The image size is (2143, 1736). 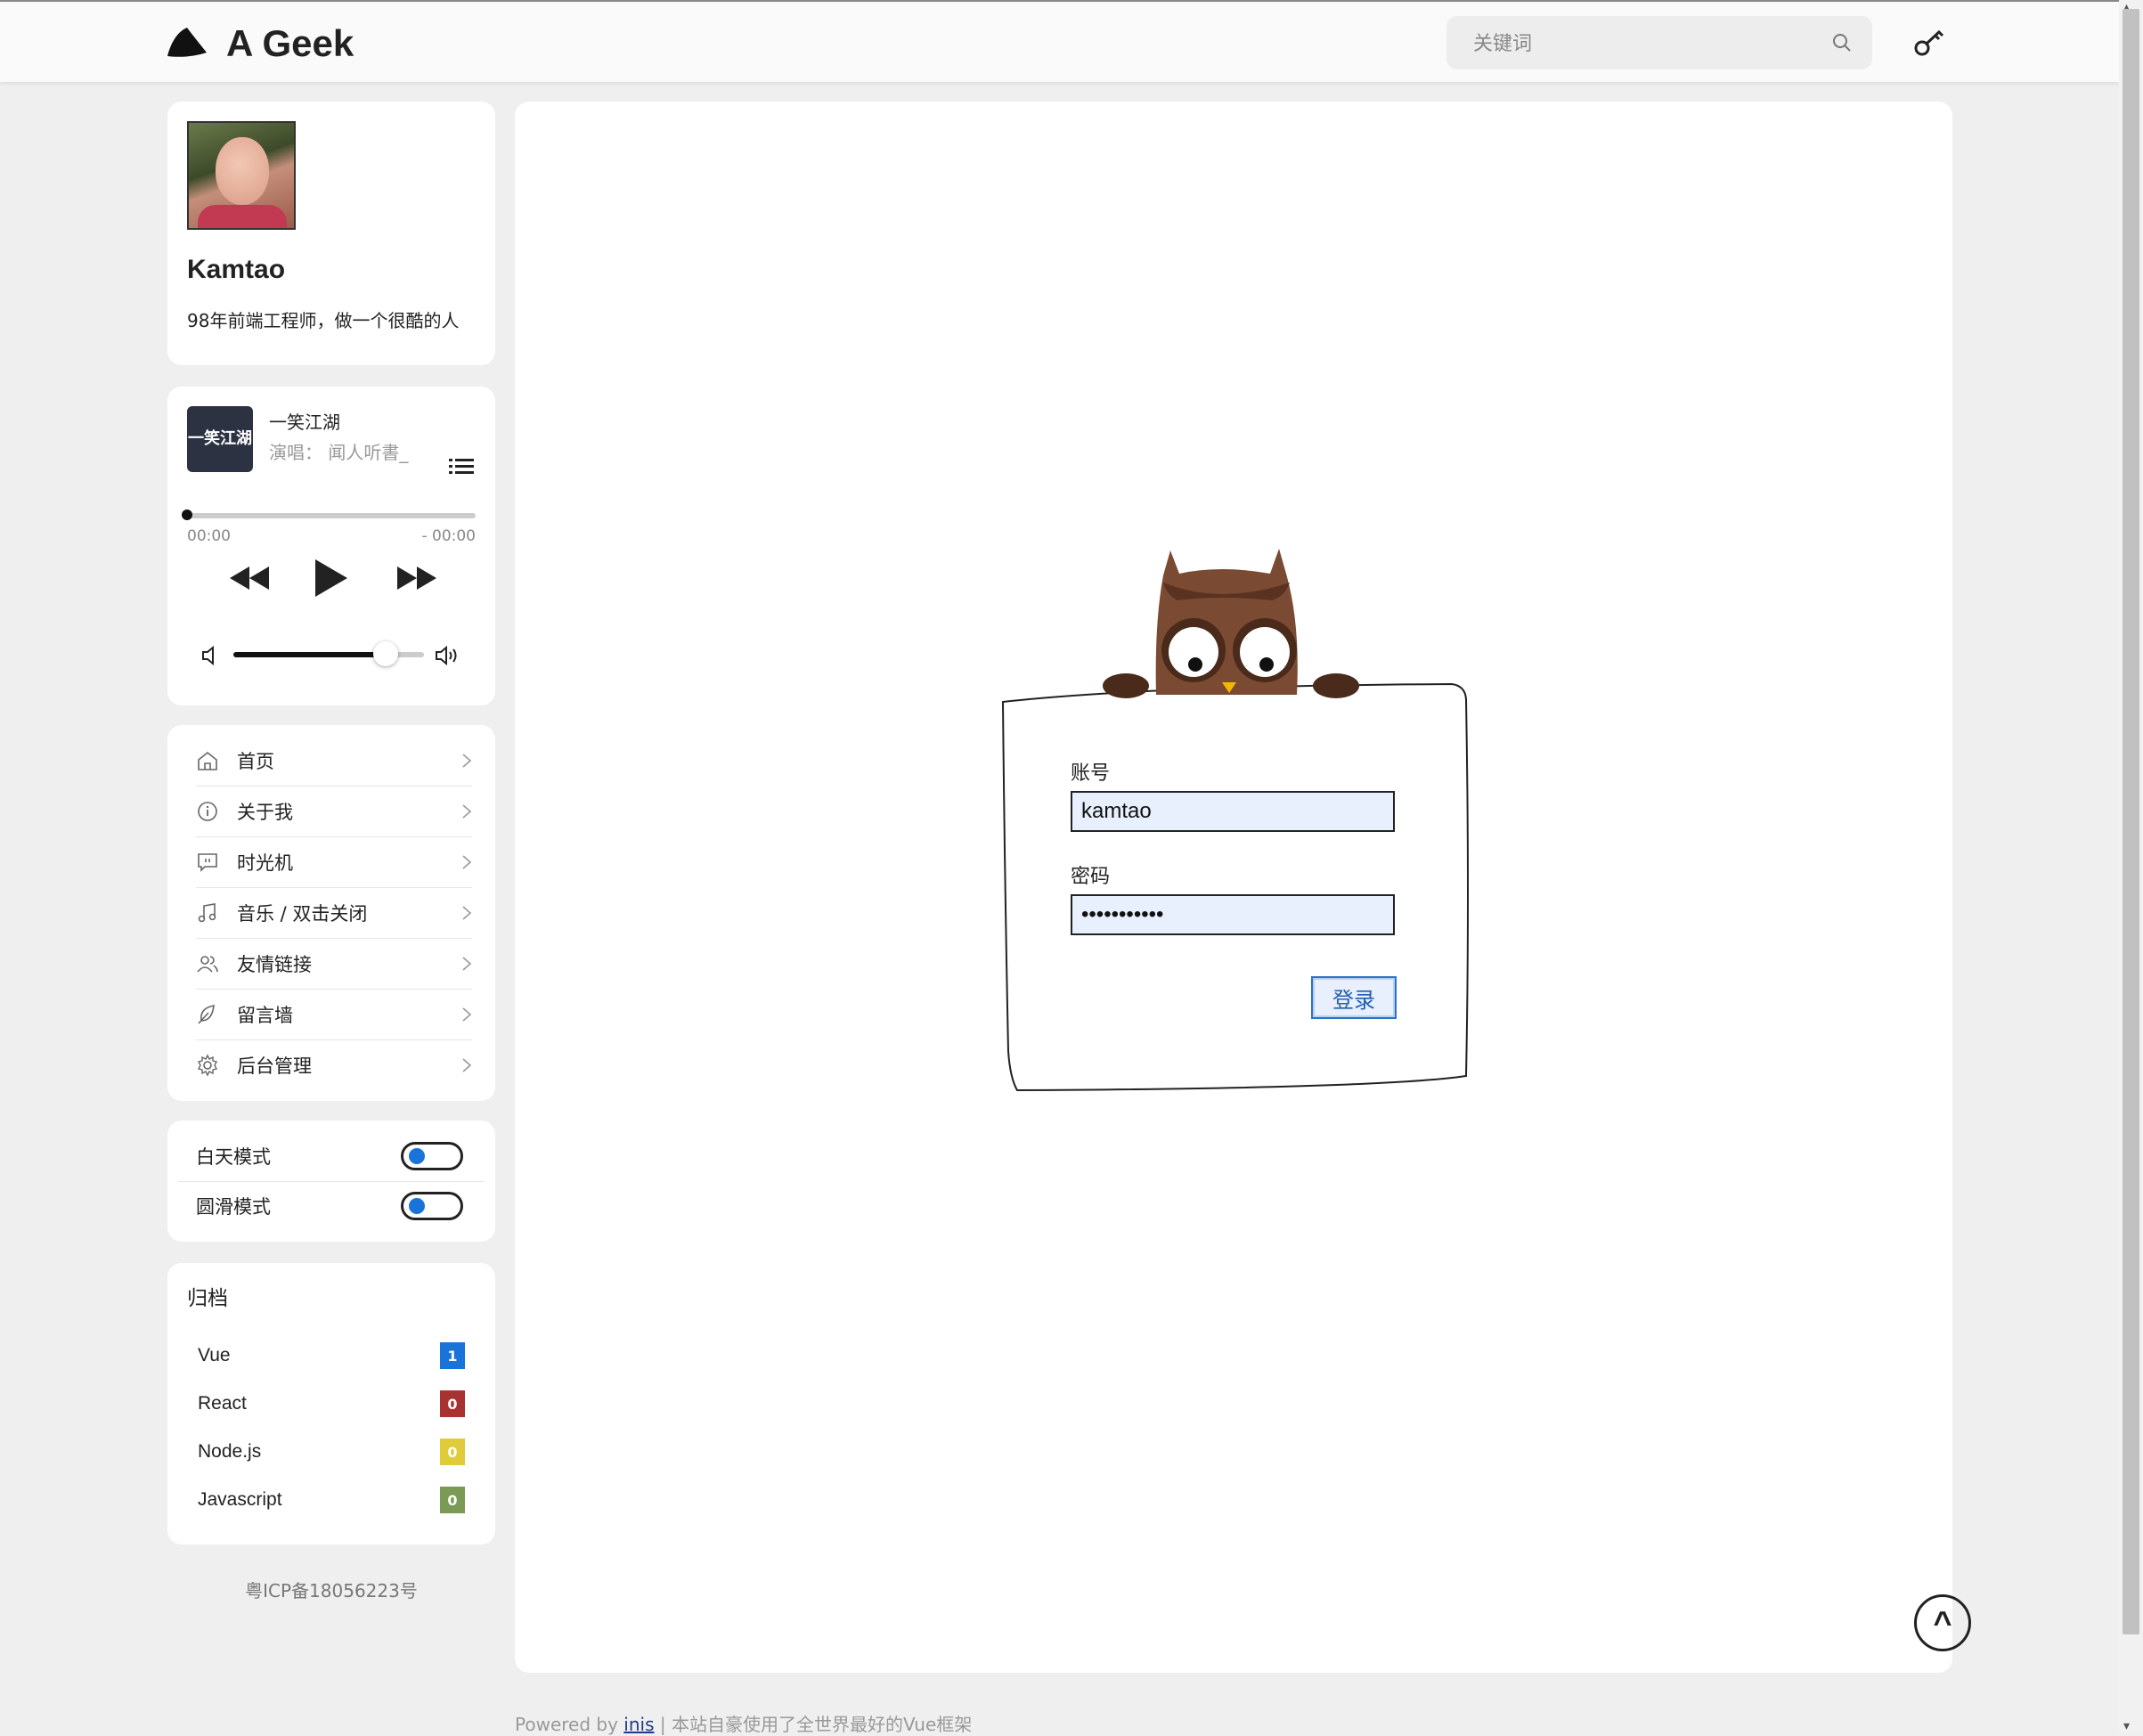 What do you see at coordinates (274, 965) in the screenshot?
I see `sidebar-item-label: 友情链接` at bounding box center [274, 965].